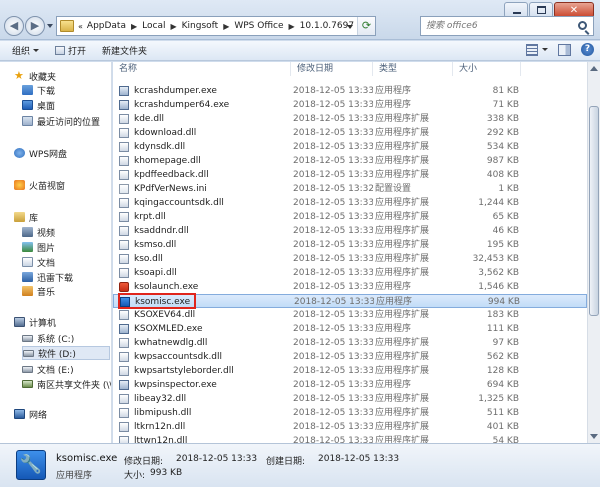 This screenshot has width=600, height=487. I want to click on nav-item: 最近访问的位置, so click(66, 121).